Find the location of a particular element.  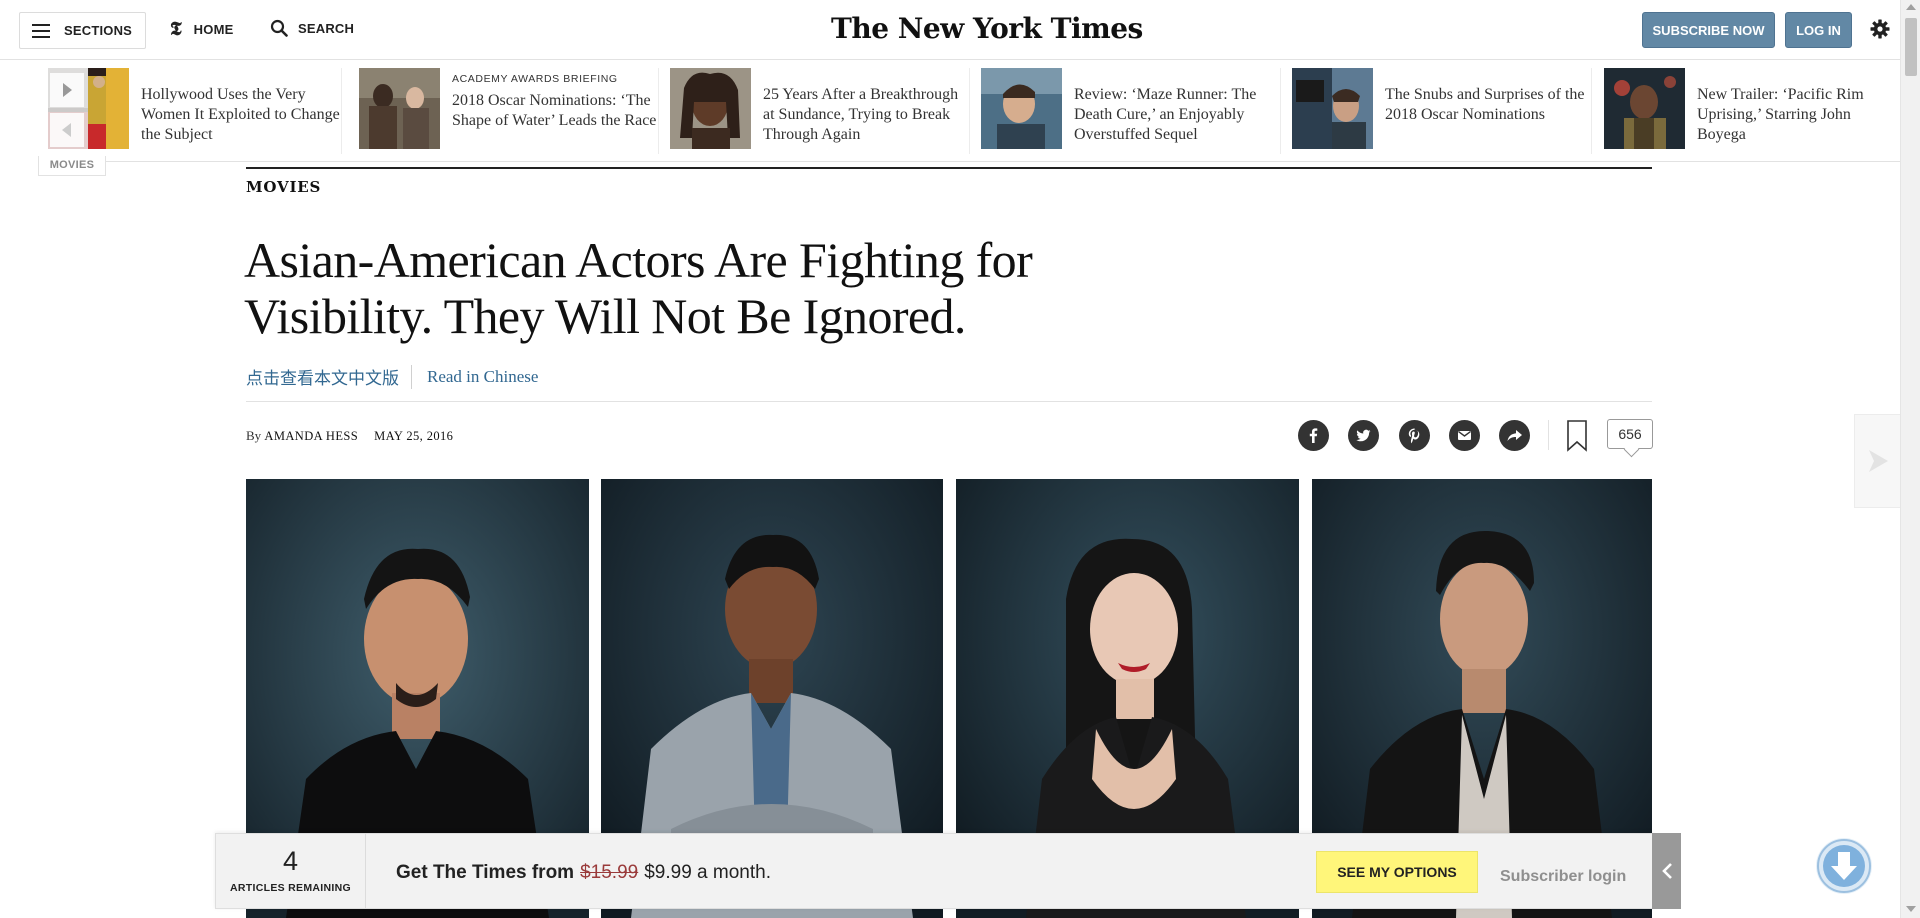

home-link: 𝕿 HOME is located at coordinates (201, 29).